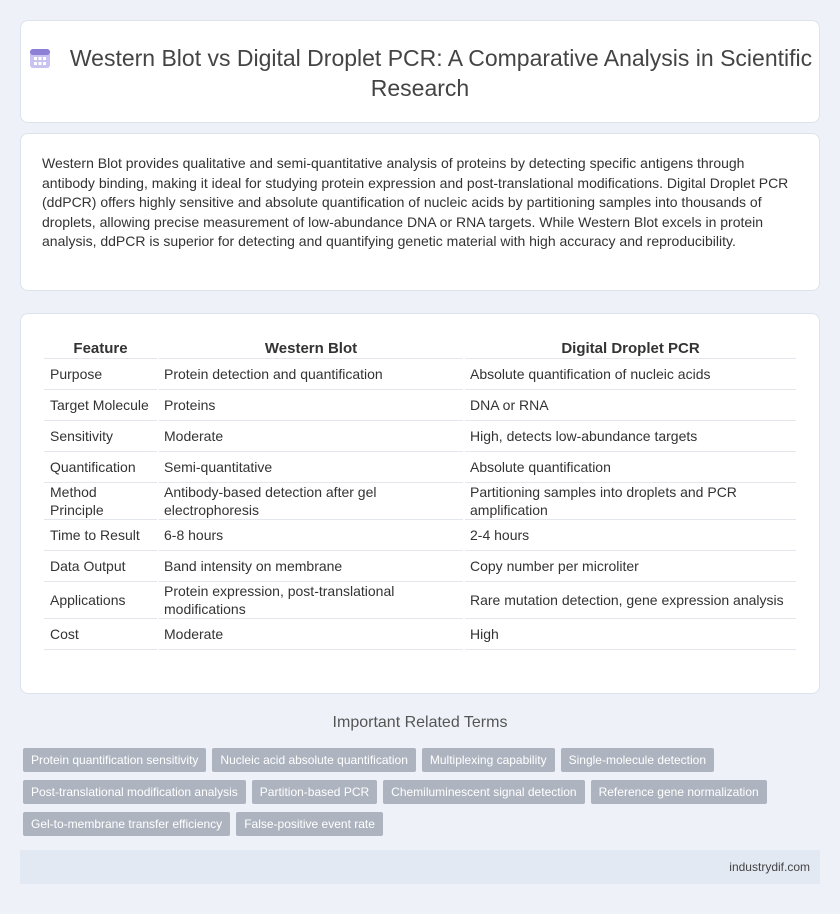 The image size is (840, 914). I want to click on table-row: Cost Moderate High, so click(420, 634).